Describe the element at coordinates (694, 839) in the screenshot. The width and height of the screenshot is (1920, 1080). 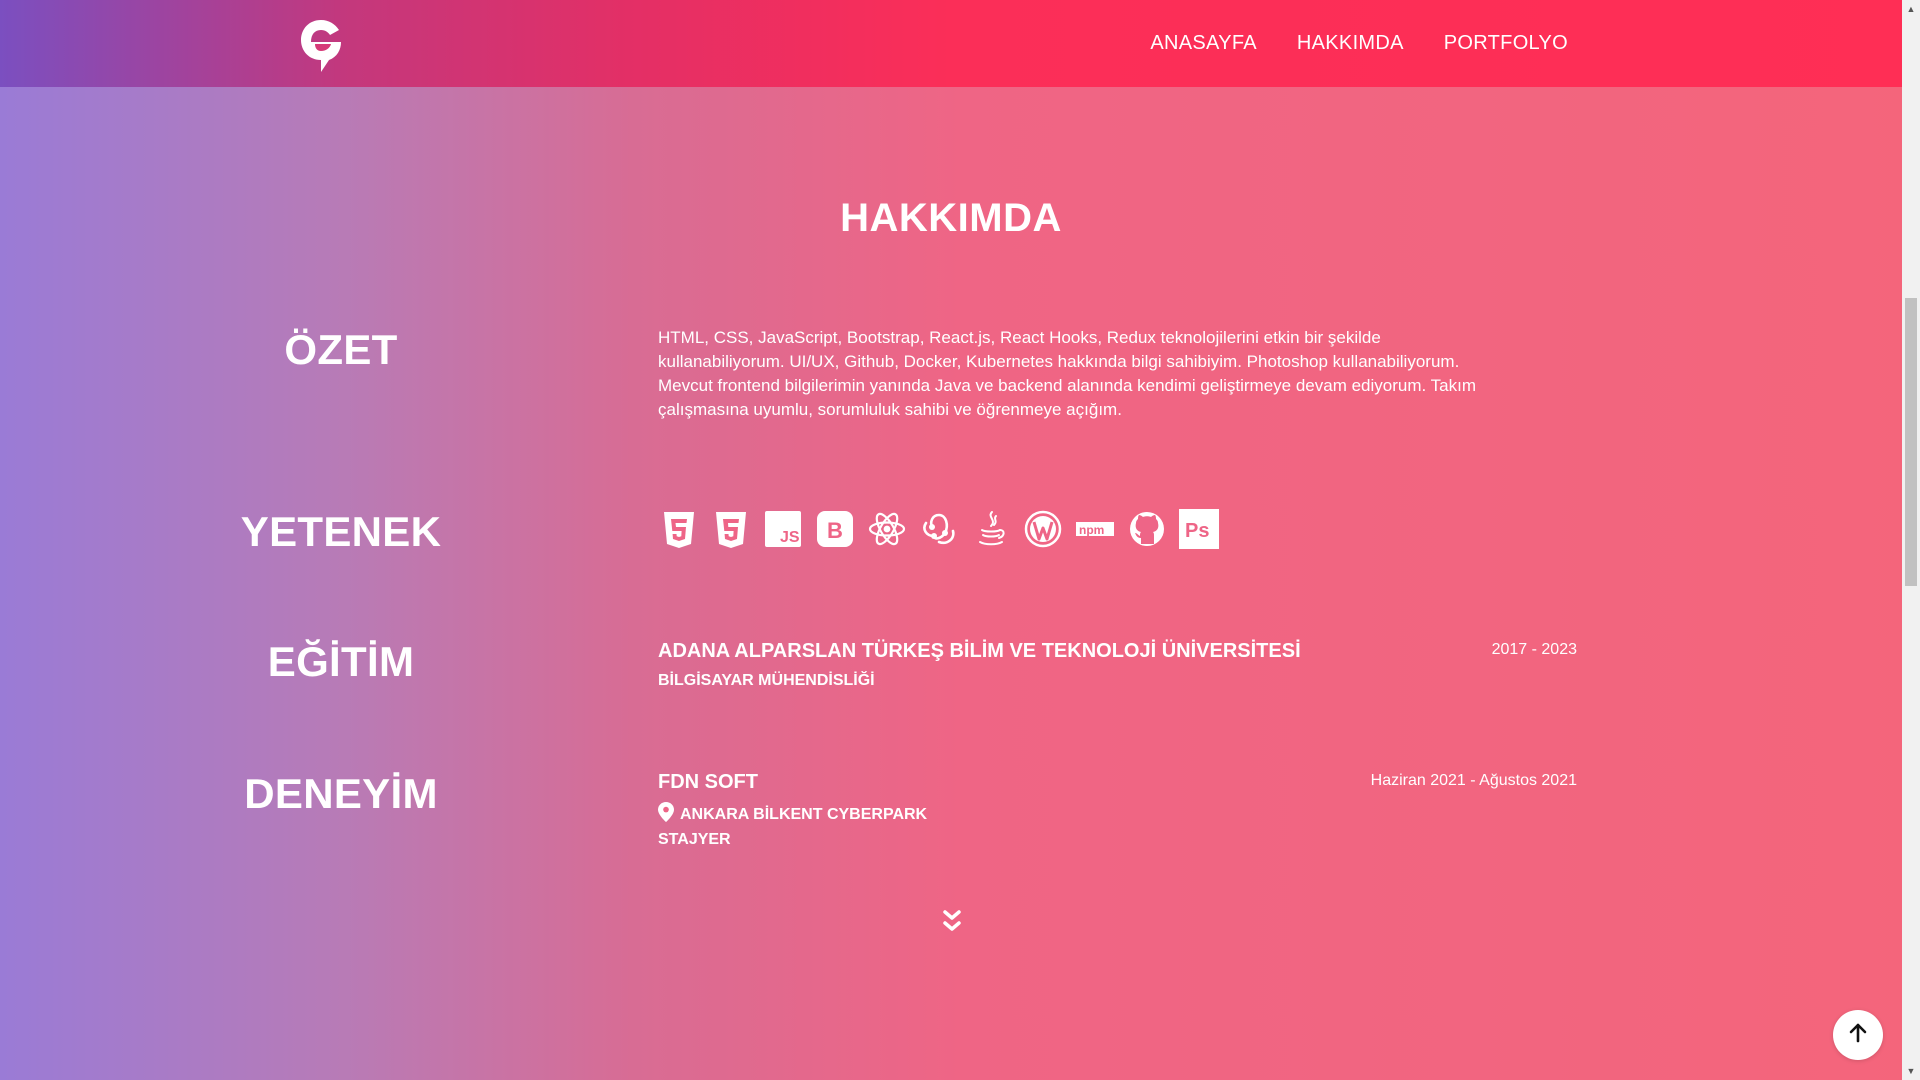
I see `experience-role: STAJYER` at that location.